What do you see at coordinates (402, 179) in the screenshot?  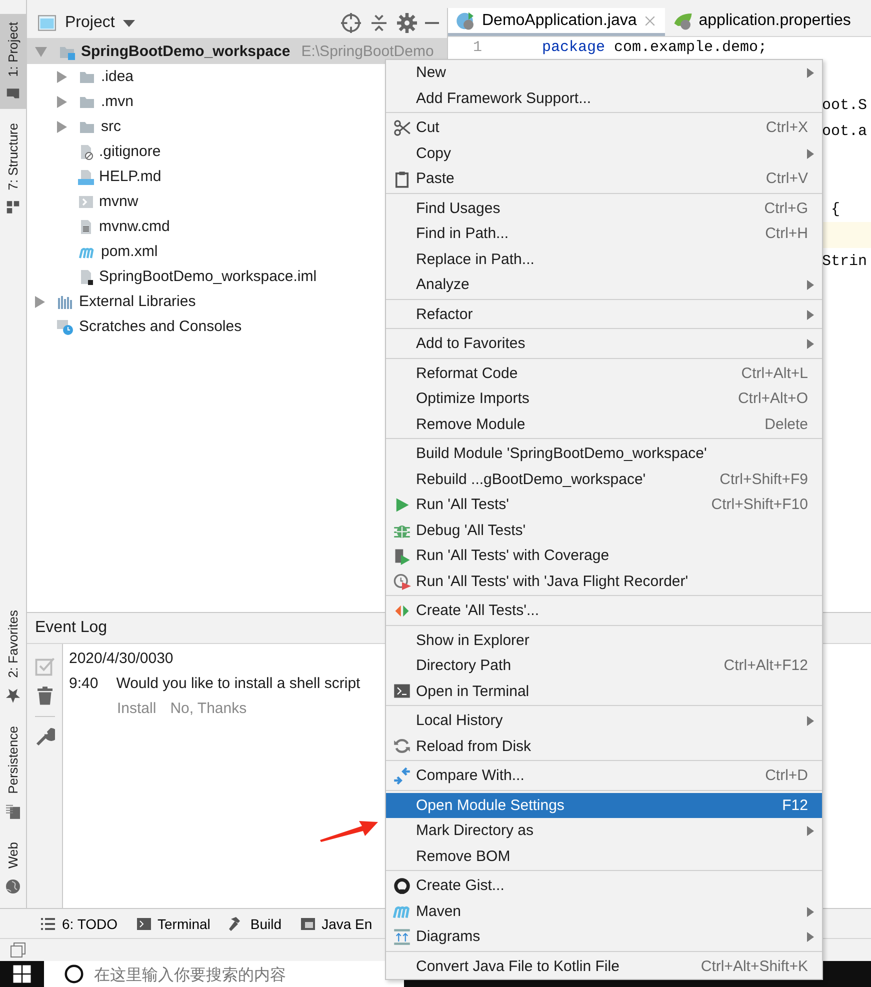 I see `clipboard-icon` at bounding box center [402, 179].